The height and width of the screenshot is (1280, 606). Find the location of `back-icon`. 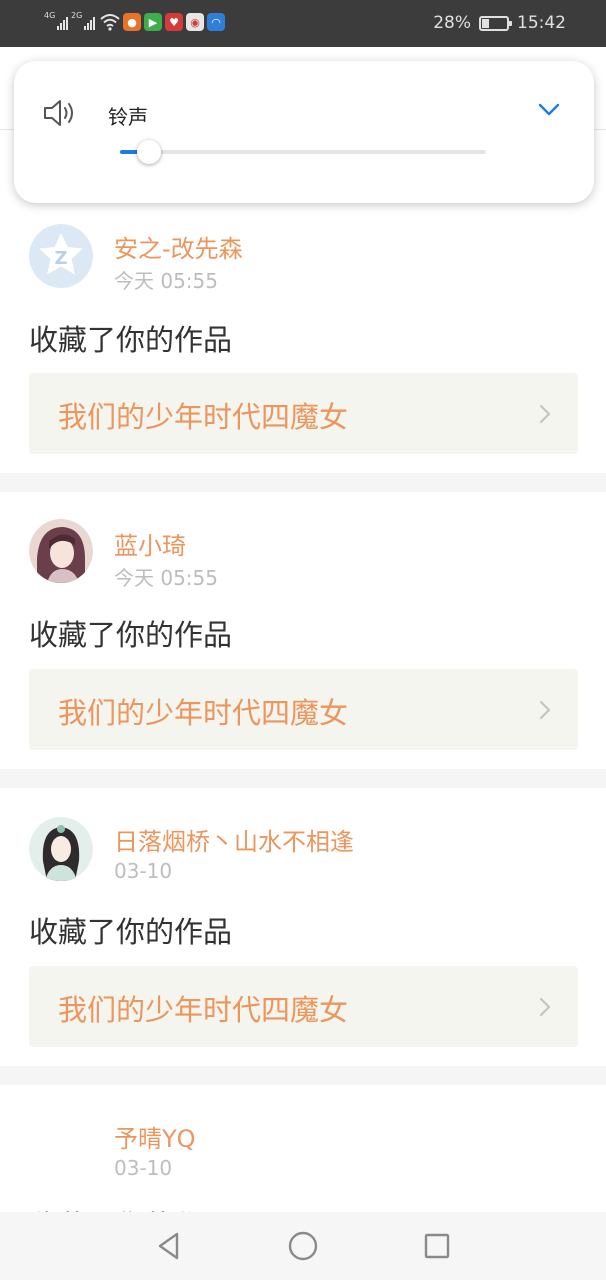

back-icon is located at coordinates (169, 1246).